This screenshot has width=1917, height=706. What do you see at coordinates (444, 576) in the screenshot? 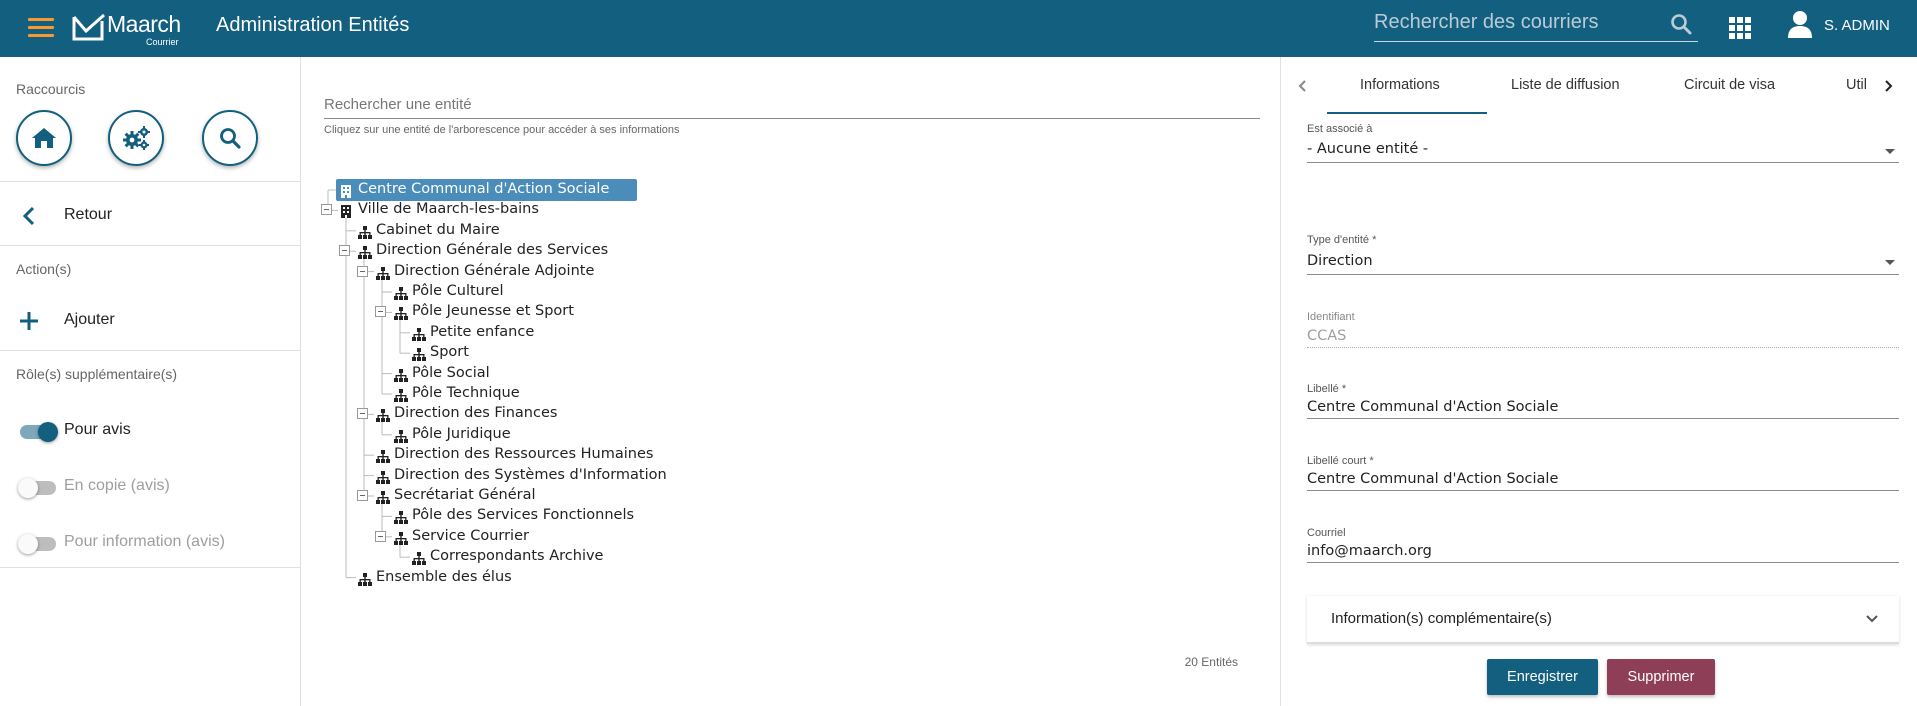
I see `tree-node-label: Ensemble des élus` at bounding box center [444, 576].